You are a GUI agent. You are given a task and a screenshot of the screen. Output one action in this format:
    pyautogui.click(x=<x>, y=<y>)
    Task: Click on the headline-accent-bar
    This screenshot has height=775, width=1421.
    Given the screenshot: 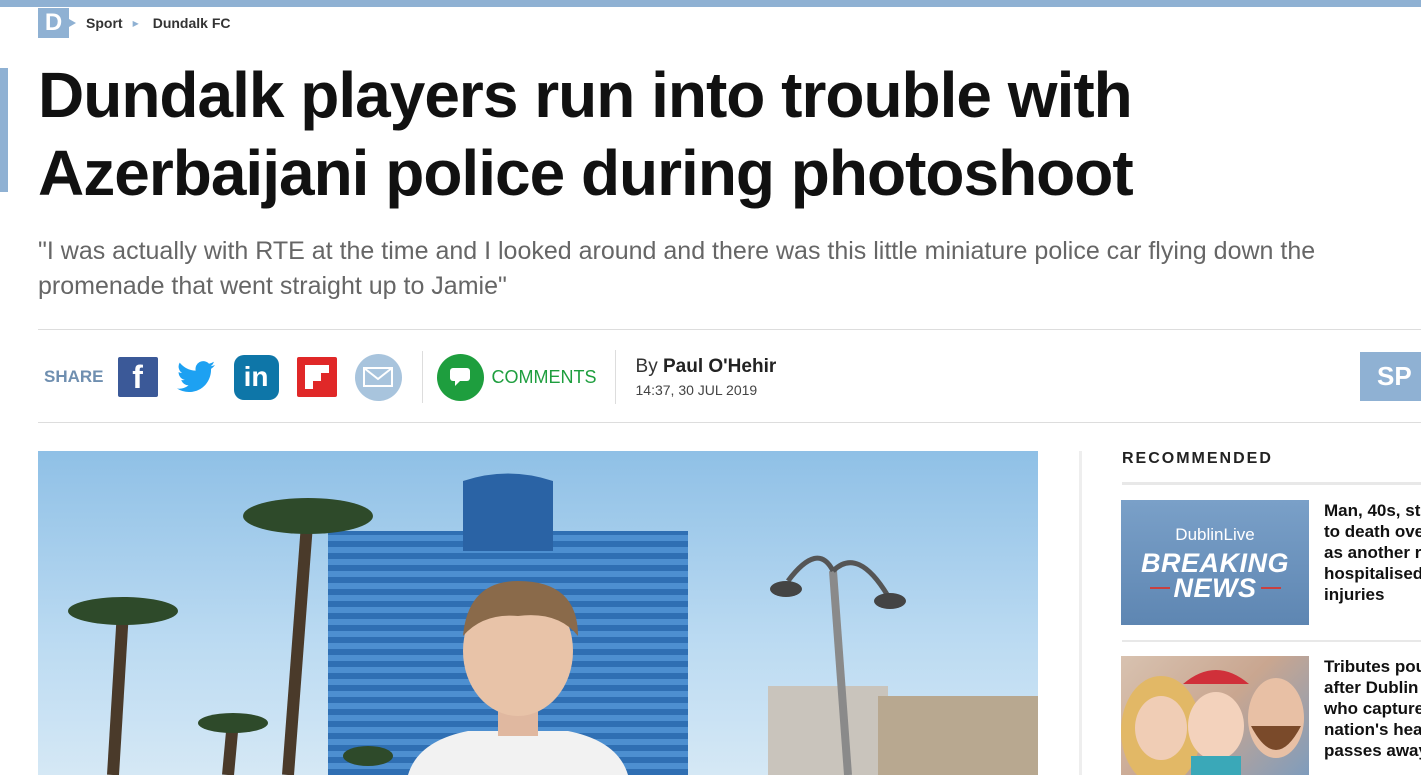 What is the action you would take?
    pyautogui.click(x=4, y=130)
    